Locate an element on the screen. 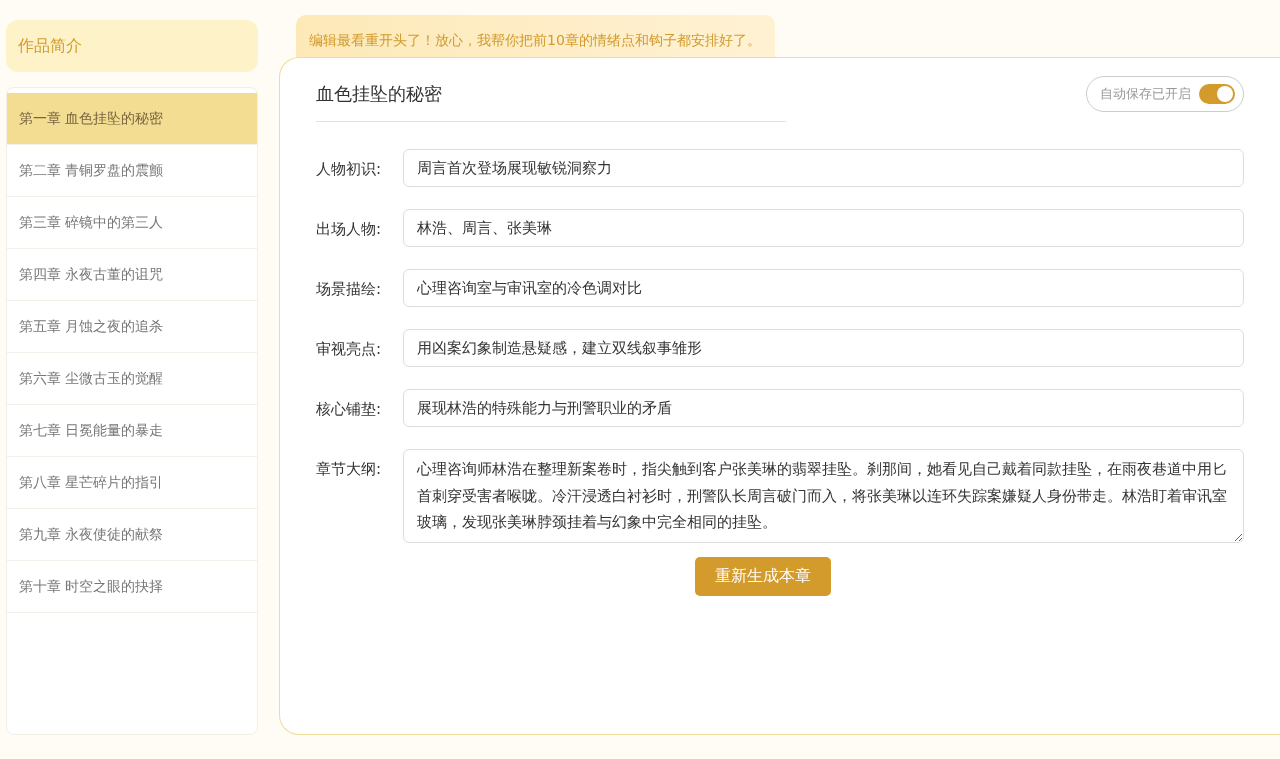  field-label: 章节大纲: is located at coordinates (349, 469).